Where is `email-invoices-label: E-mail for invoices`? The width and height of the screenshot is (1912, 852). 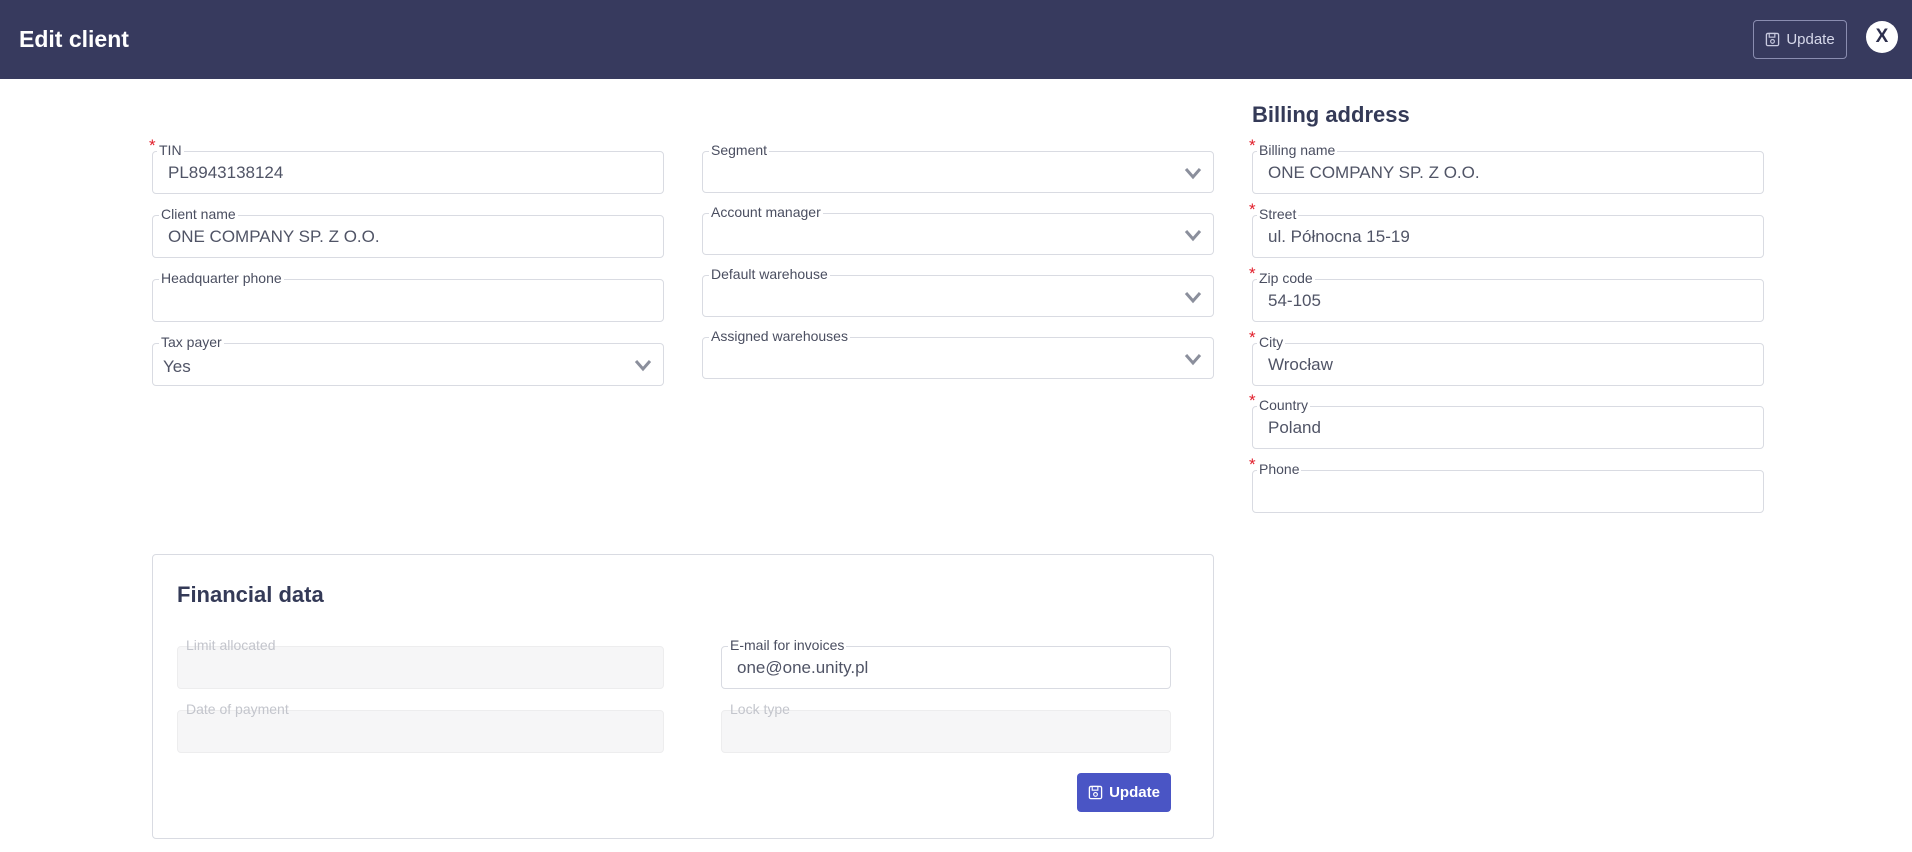
email-invoices-label: E-mail for invoices is located at coordinates (787, 645).